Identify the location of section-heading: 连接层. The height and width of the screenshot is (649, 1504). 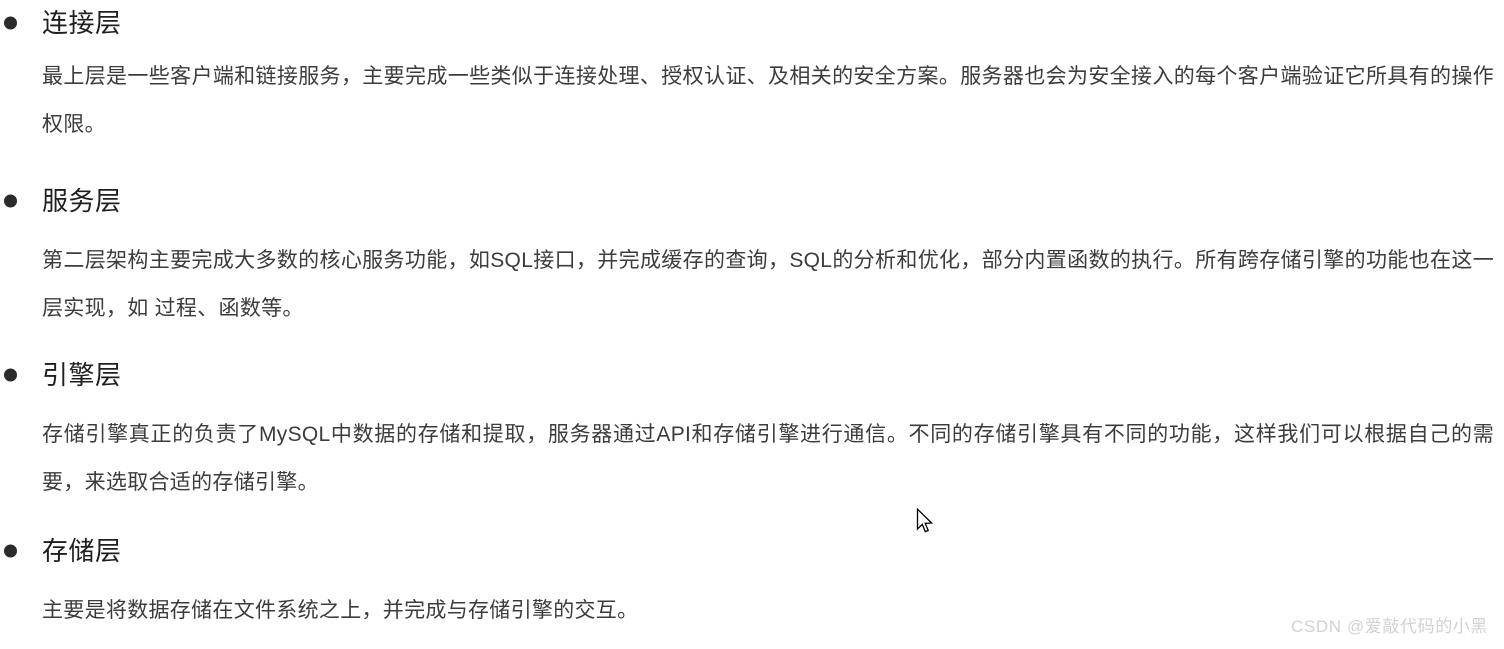
(82, 23).